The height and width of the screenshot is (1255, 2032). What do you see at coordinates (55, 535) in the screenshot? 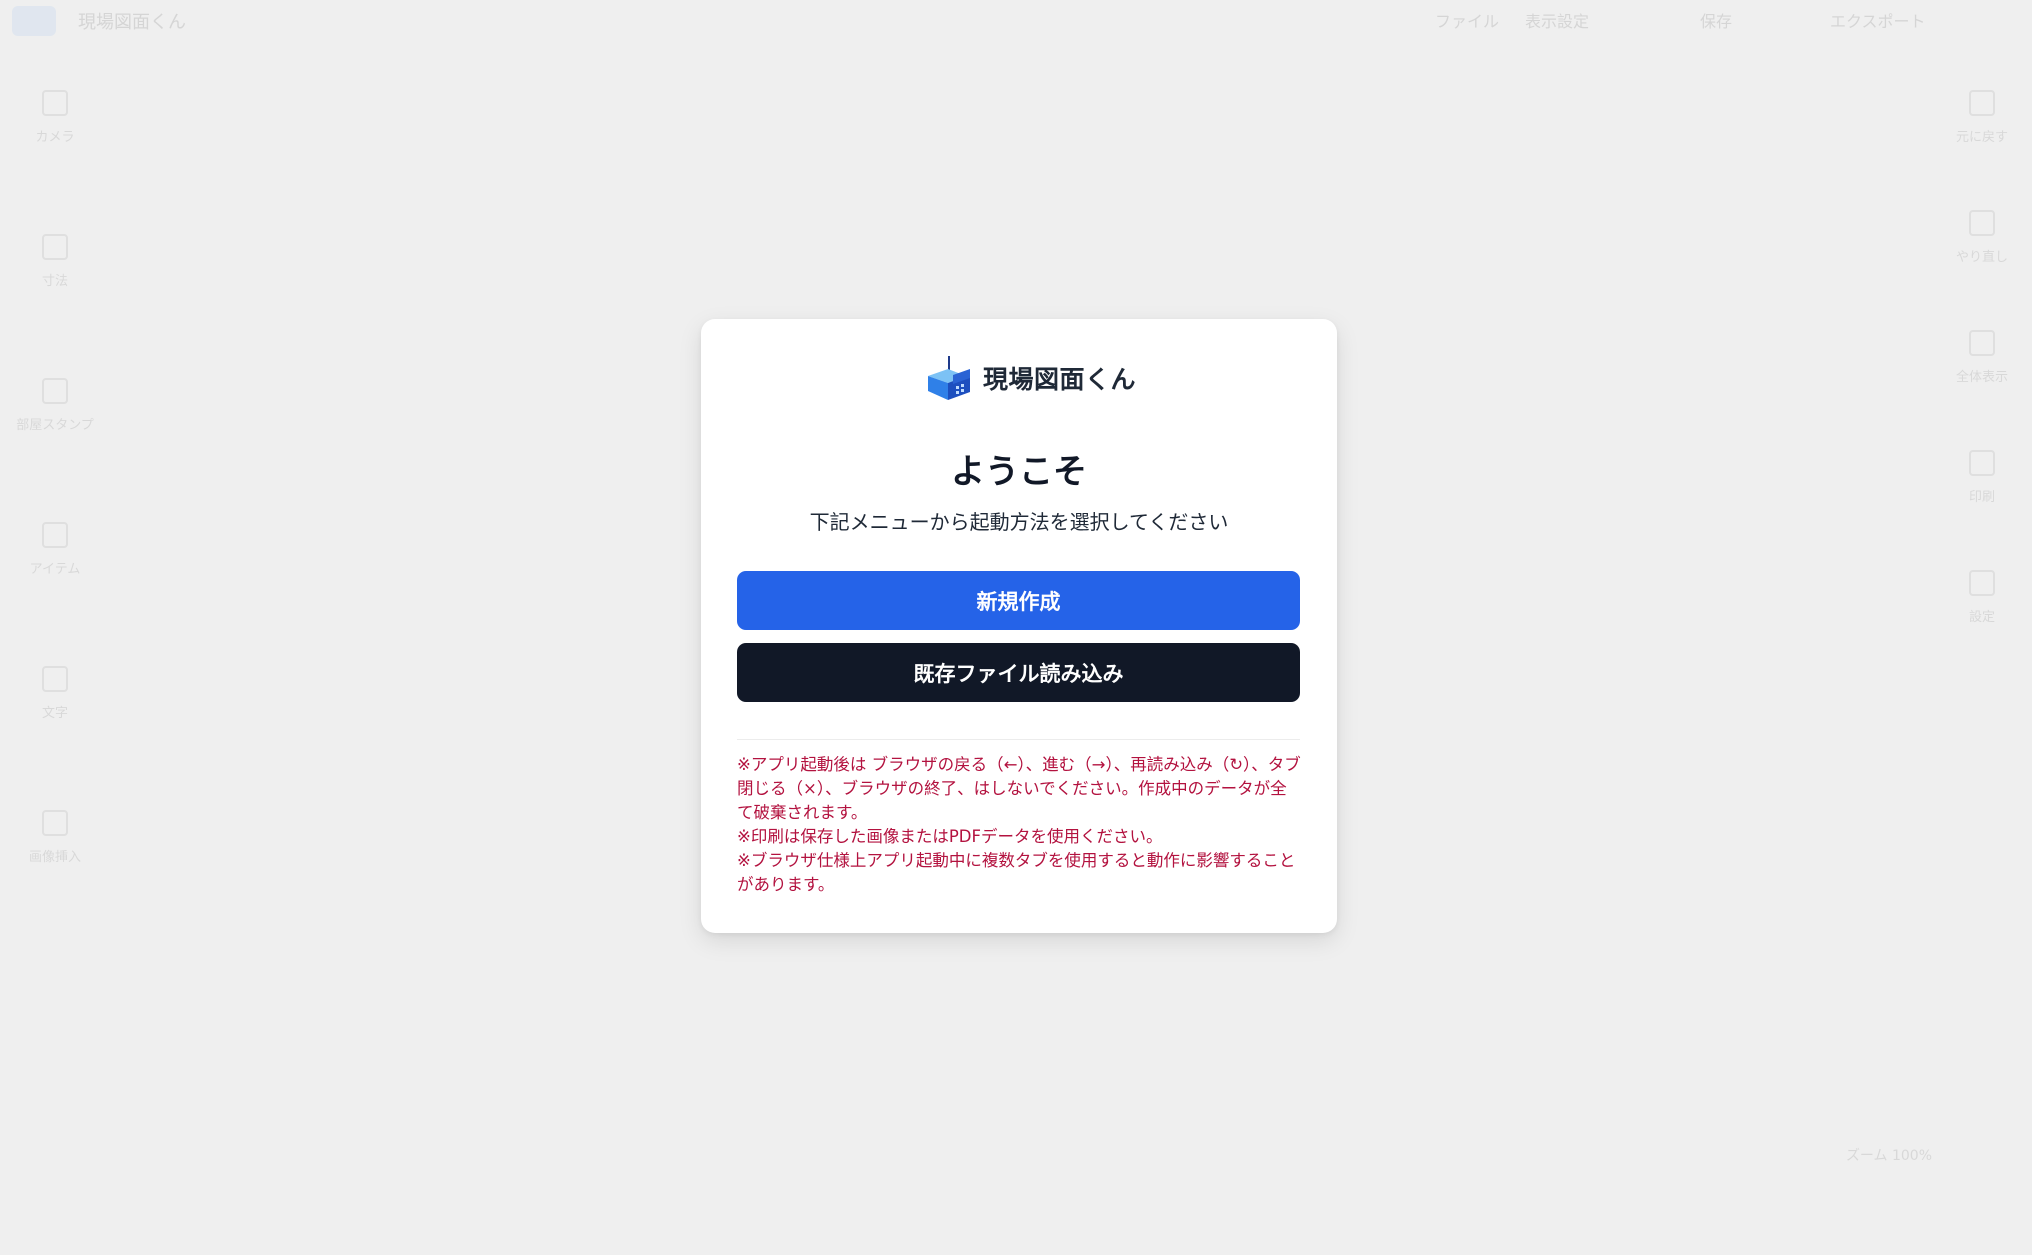
I see `item-icon` at bounding box center [55, 535].